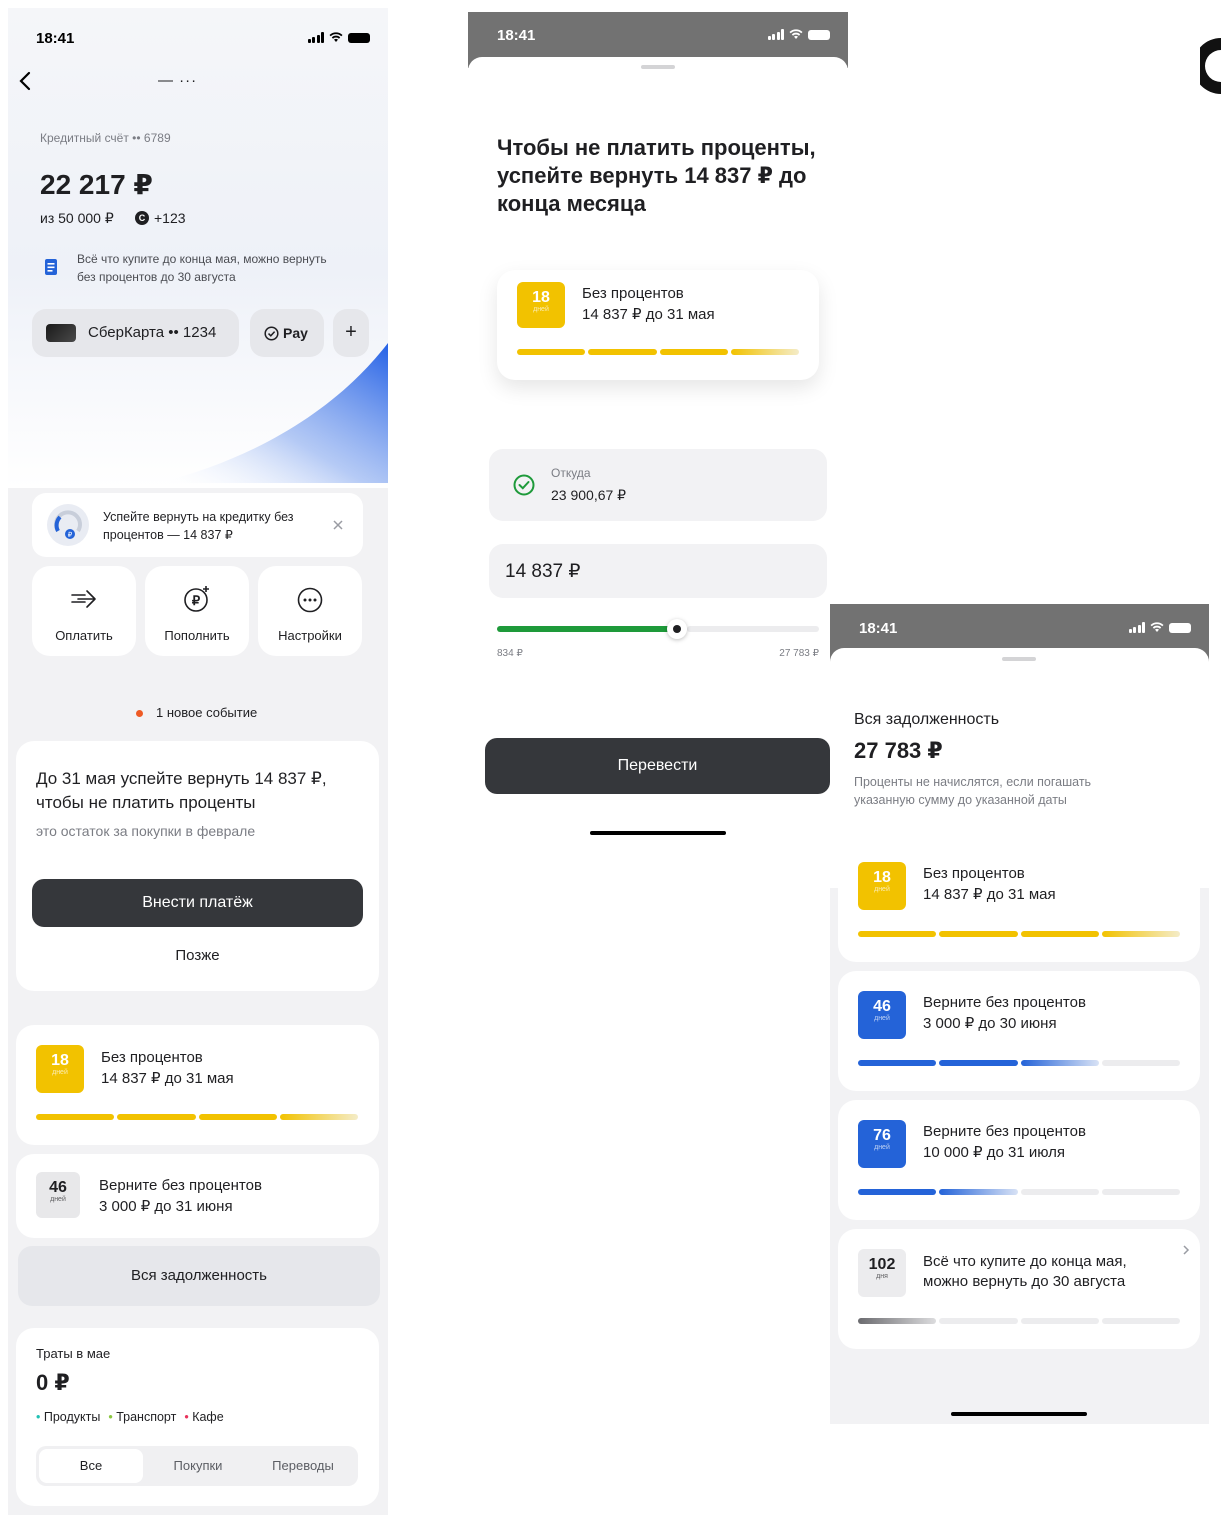 The image size is (1221, 1523). I want to click on balance-amount: 22 217 ₽, so click(96, 184).